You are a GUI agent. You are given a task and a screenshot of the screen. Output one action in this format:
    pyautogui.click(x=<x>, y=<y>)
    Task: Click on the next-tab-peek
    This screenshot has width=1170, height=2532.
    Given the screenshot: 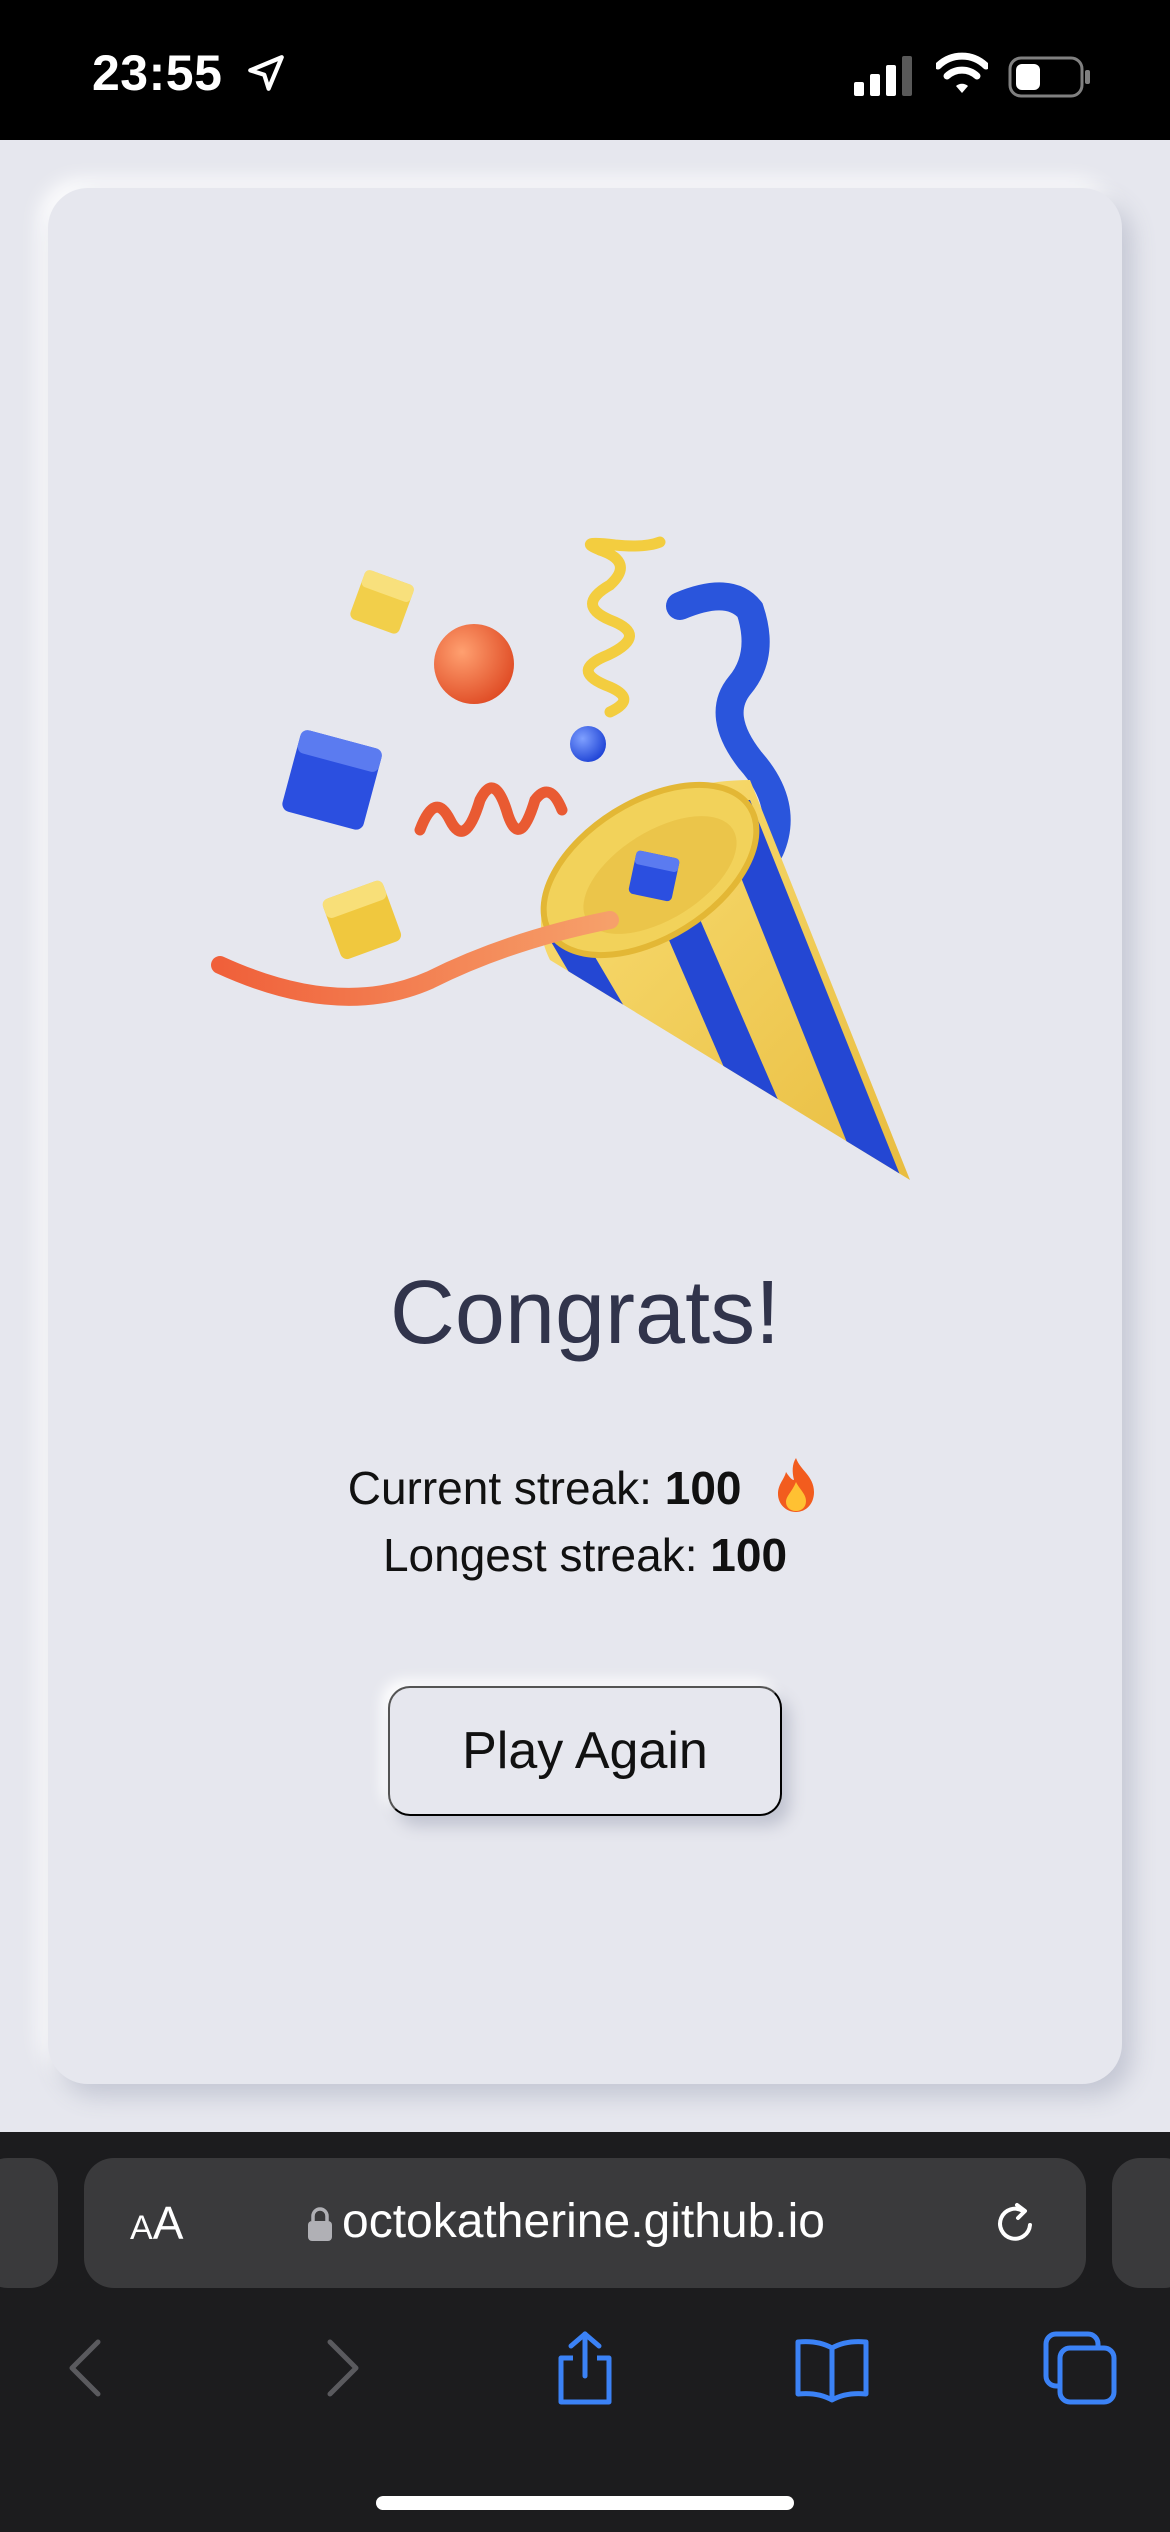 What is the action you would take?
    pyautogui.click(x=1141, y=2223)
    